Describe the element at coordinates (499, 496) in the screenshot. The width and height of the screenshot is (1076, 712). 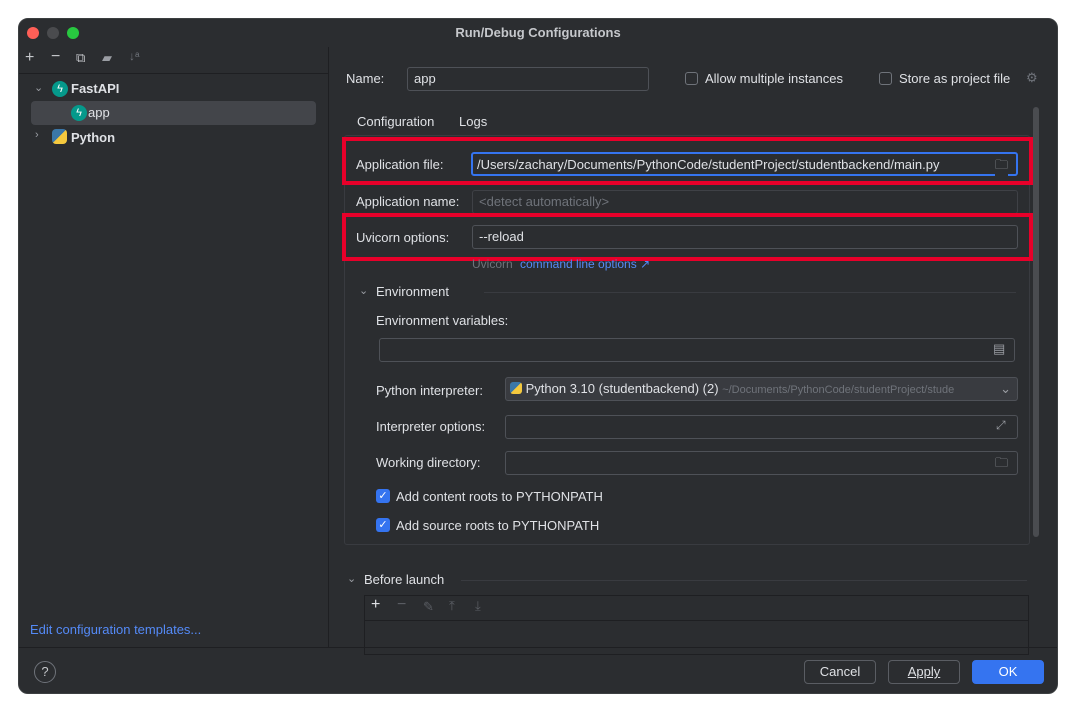
I see `content-roots-label: Add content roots to PYTHONPATH` at that location.